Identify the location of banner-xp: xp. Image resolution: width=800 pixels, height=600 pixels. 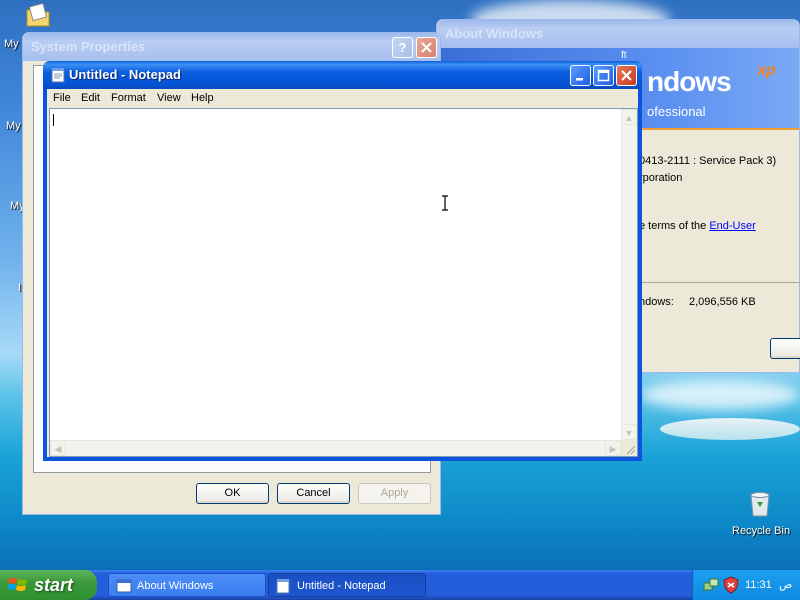
(766, 70).